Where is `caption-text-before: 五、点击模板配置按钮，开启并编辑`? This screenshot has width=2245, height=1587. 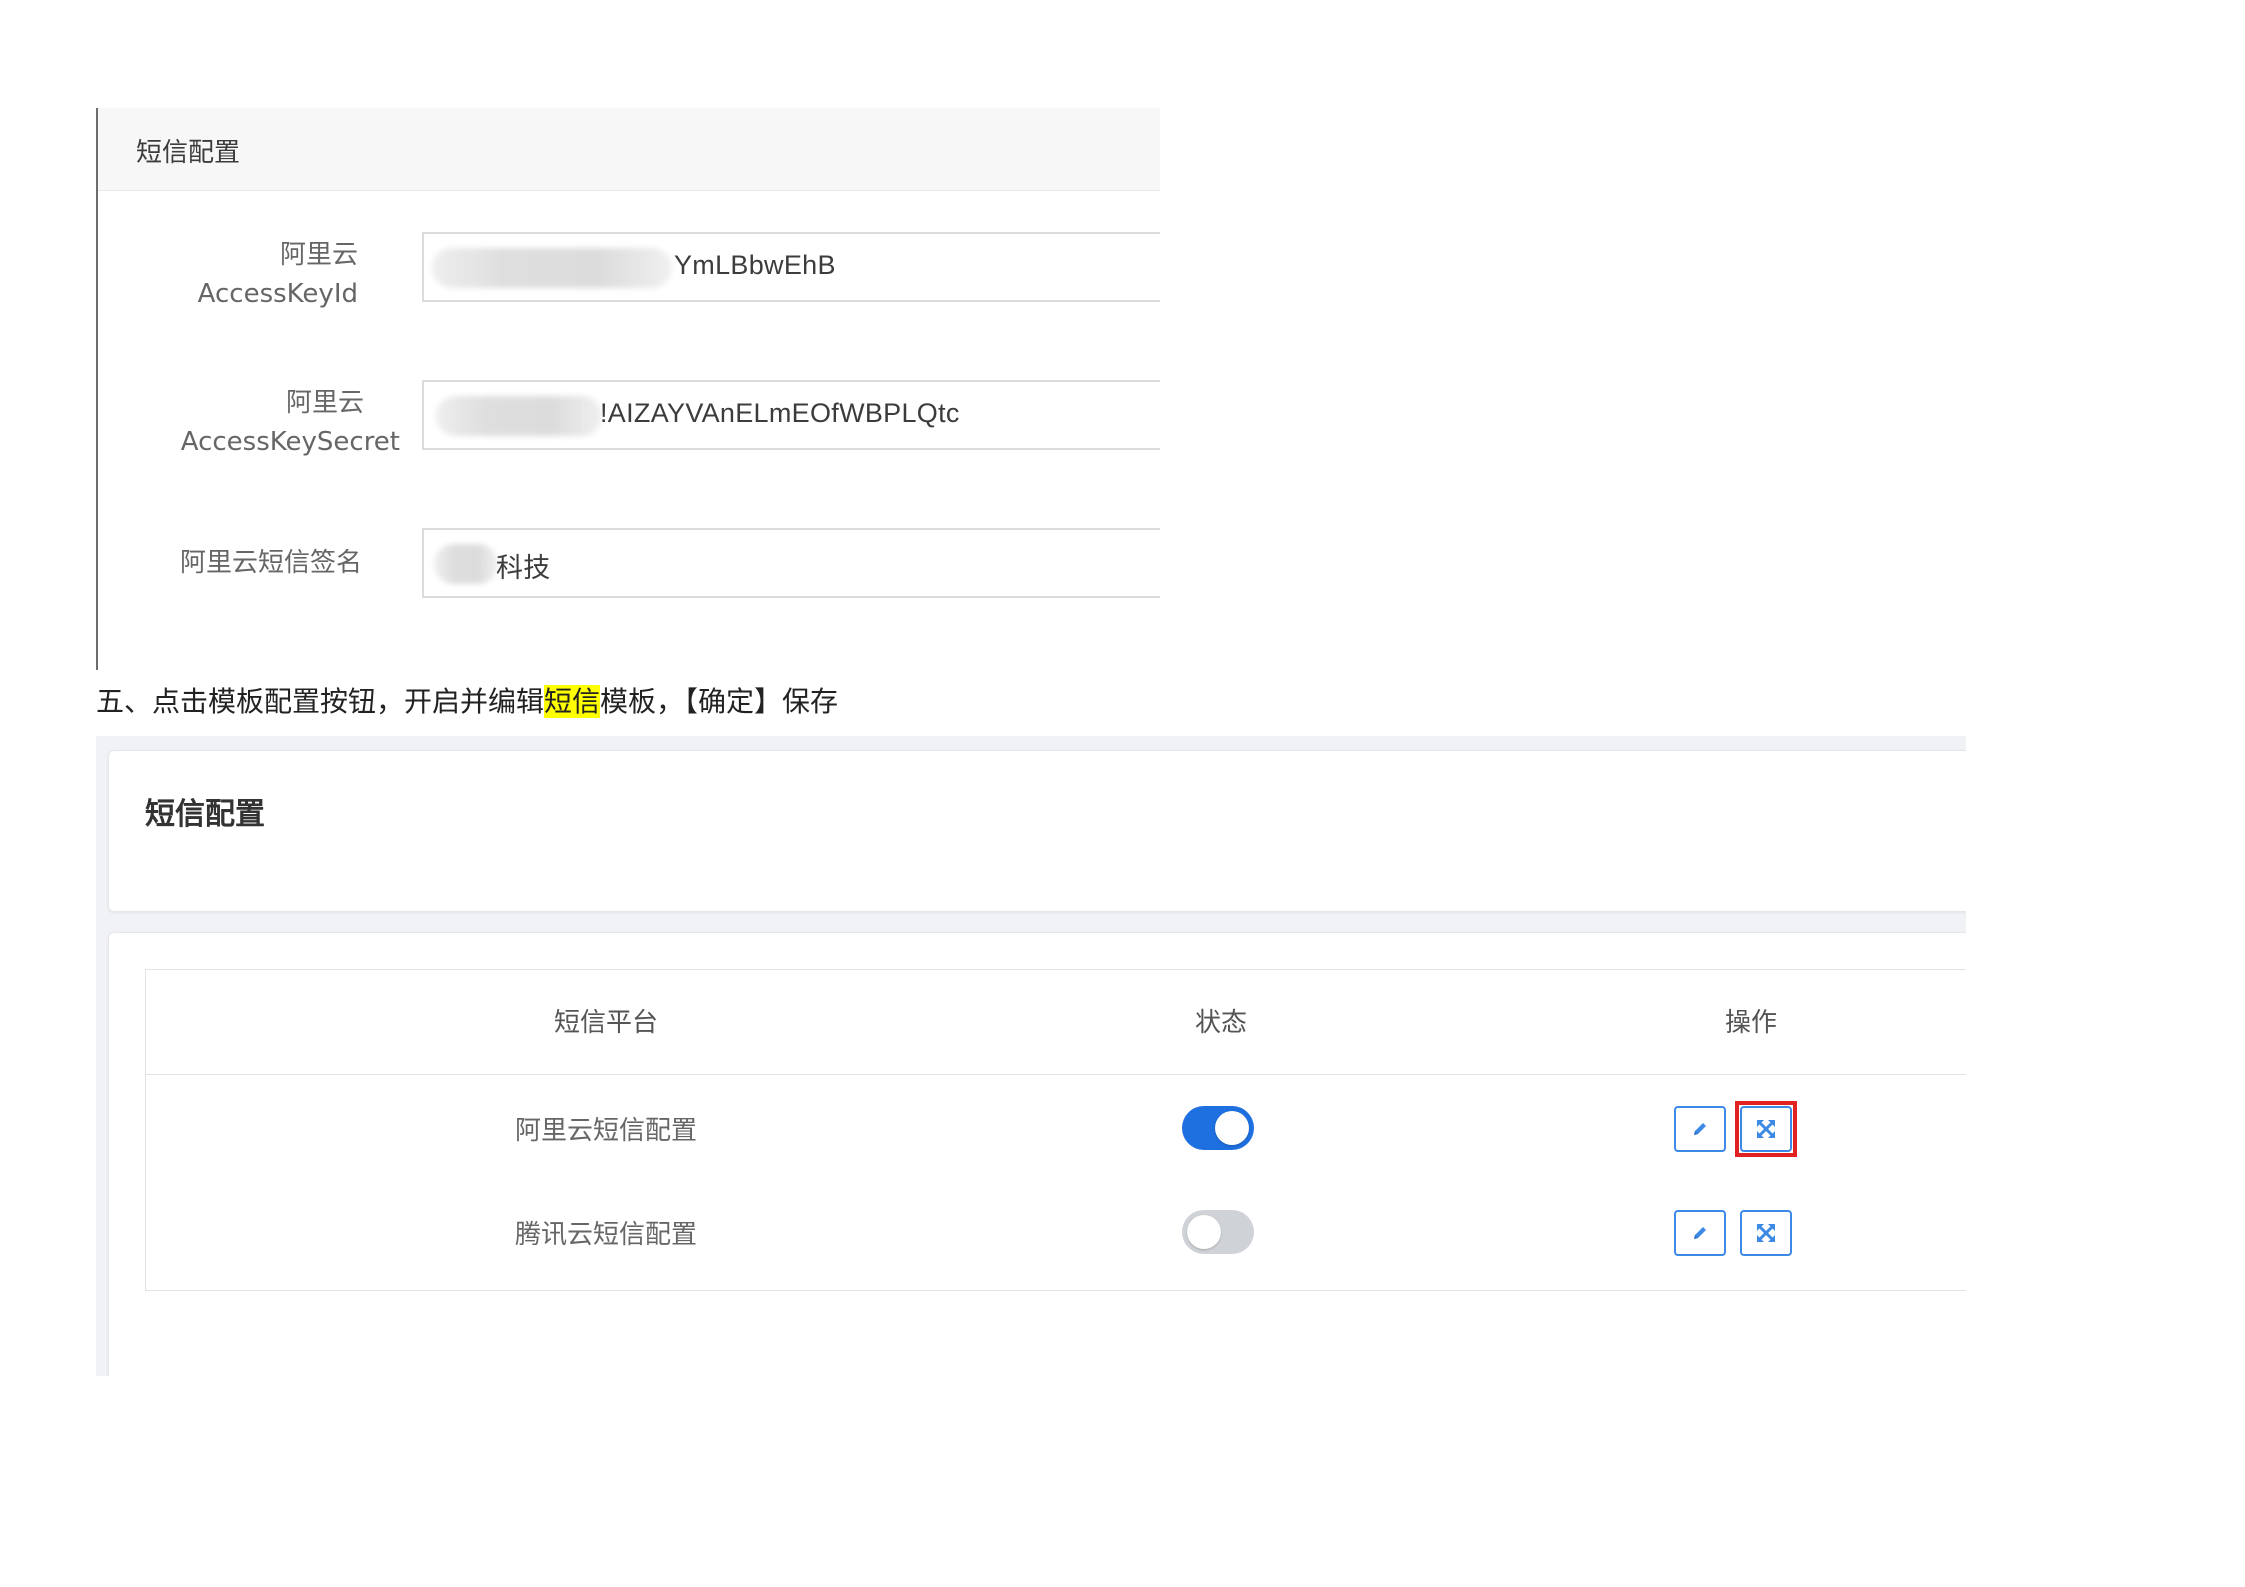
caption-text-before: 五、点击模板配置按钮，开启并编辑 is located at coordinates (320, 701).